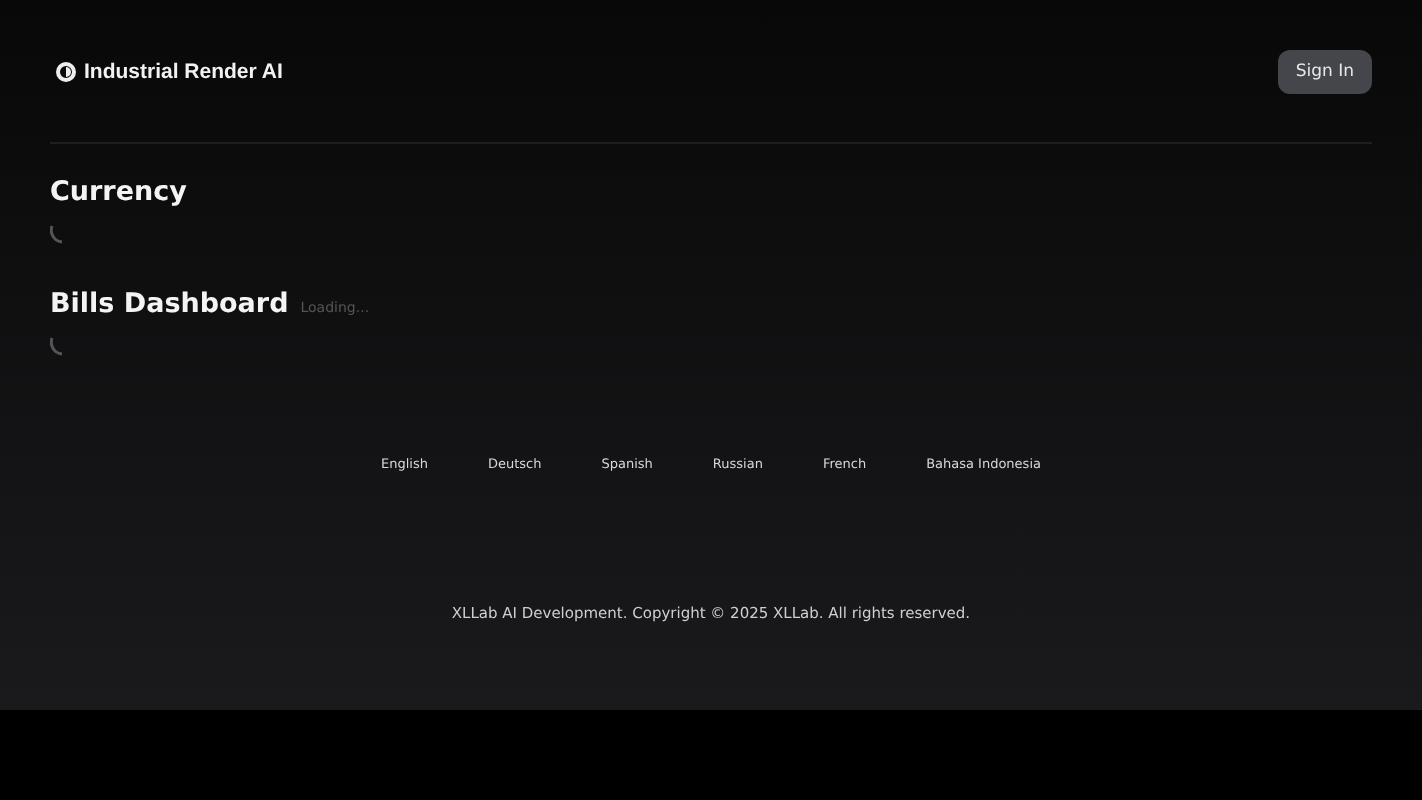 This screenshot has height=800, width=1422. Describe the element at coordinates (169, 304) in the screenshot. I see `section-title: Bills Dashboard` at that location.